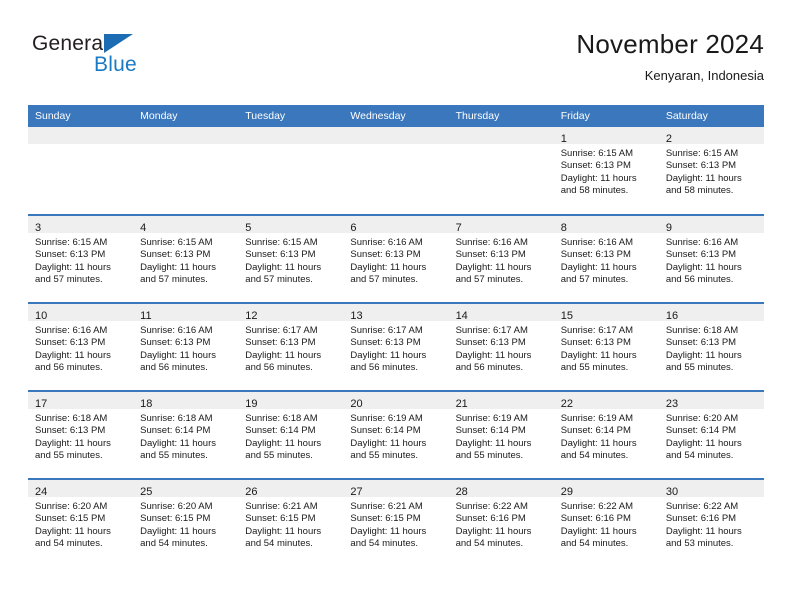 Image resolution: width=792 pixels, height=612 pixels. What do you see at coordinates (81, 116) in the screenshot?
I see `weekday-header-sunday: Sunday` at bounding box center [81, 116].